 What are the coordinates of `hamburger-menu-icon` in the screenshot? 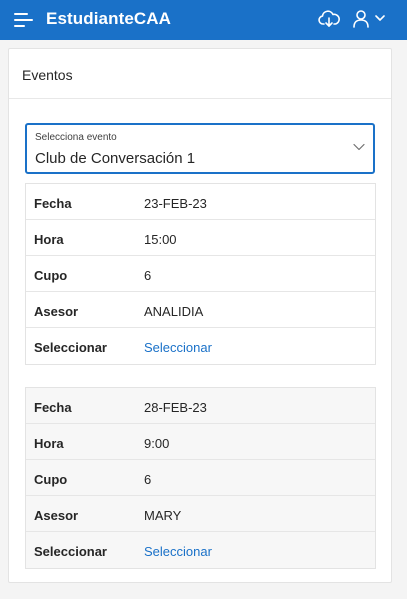 It's located at (24, 20).